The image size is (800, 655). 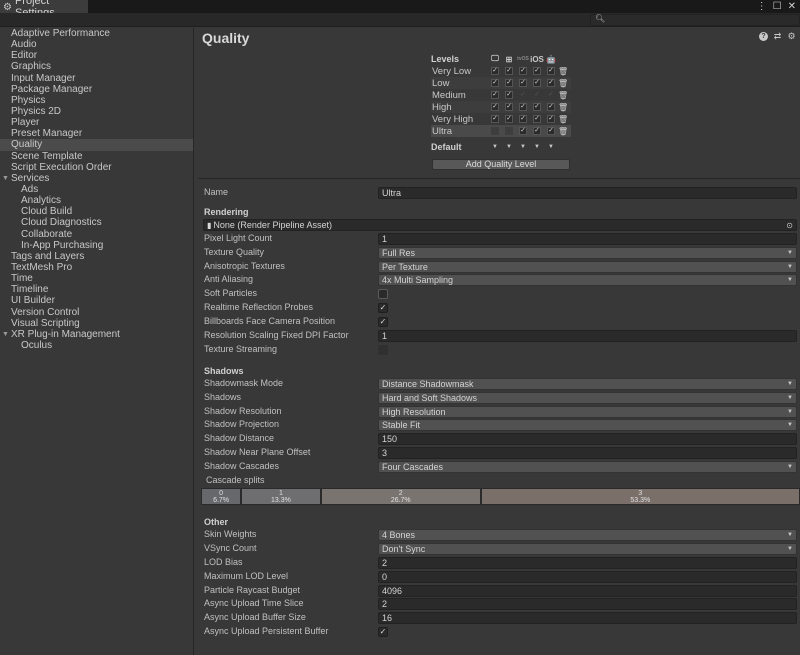 What do you see at coordinates (96, 133) in the screenshot?
I see `sidebar-item-preset-manager: Preset Manager` at bounding box center [96, 133].